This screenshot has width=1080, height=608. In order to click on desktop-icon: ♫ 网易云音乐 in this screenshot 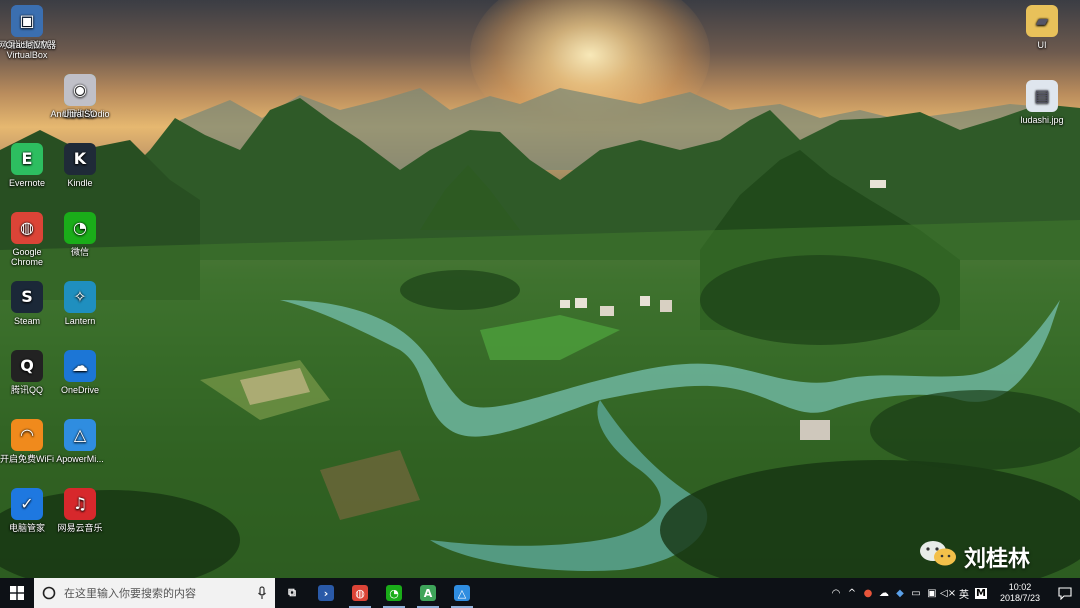, I will do `click(80, 510)`.